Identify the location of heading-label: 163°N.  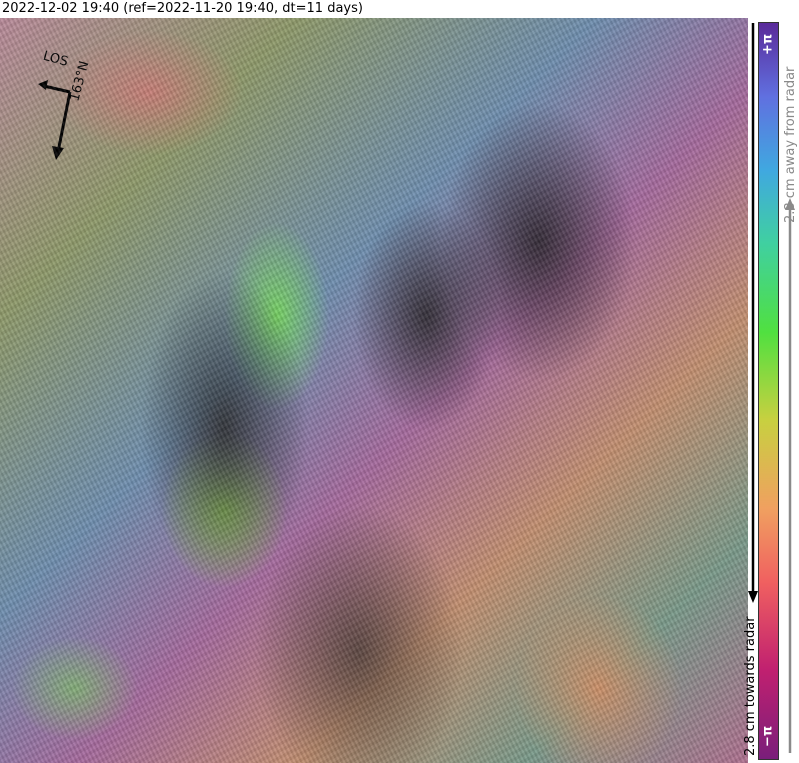
(79, 82).